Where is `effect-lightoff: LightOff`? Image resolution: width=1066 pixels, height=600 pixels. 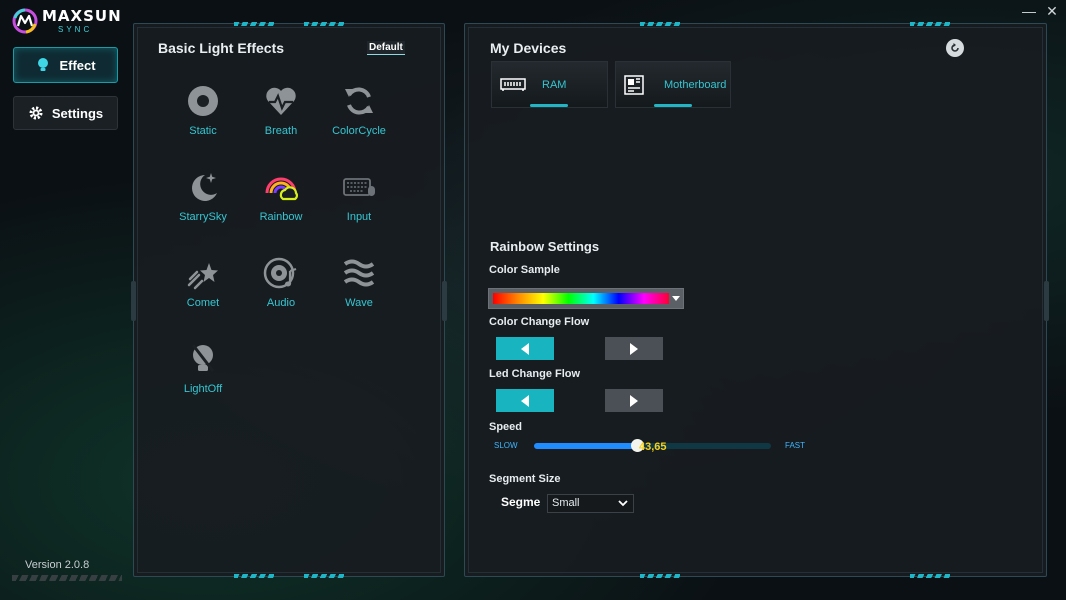 effect-lightoff: LightOff is located at coordinates (203, 376).